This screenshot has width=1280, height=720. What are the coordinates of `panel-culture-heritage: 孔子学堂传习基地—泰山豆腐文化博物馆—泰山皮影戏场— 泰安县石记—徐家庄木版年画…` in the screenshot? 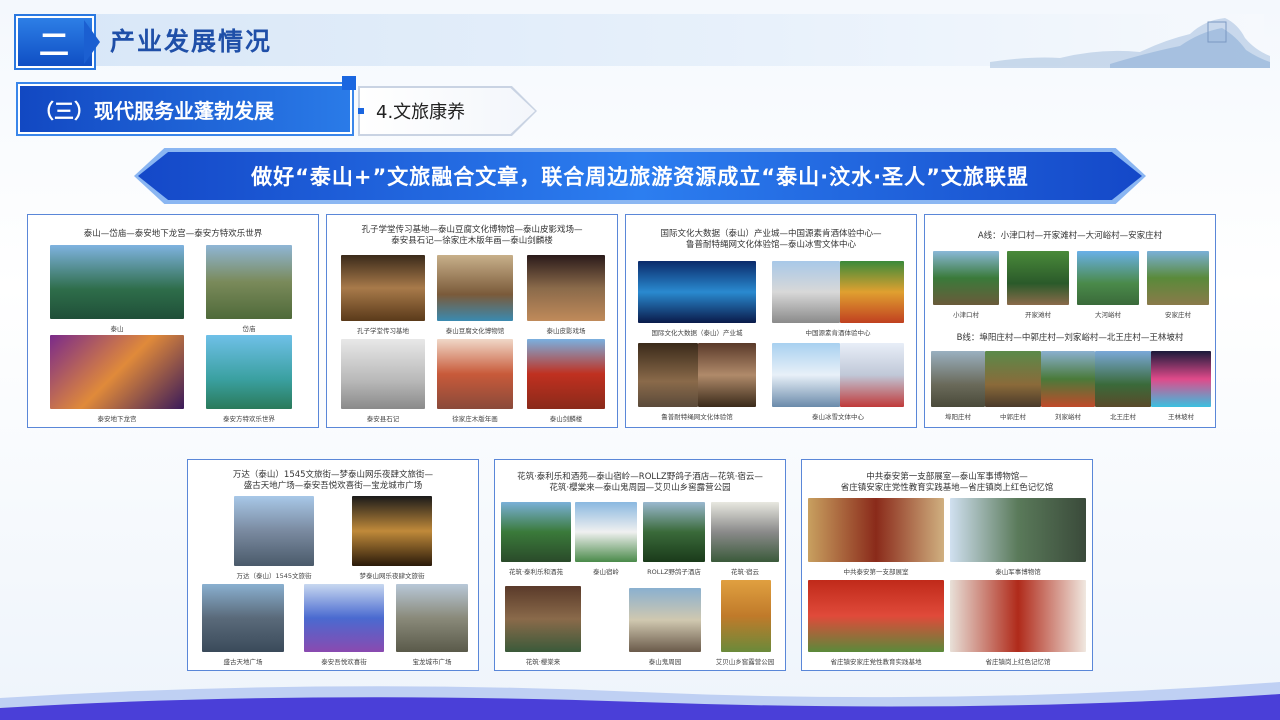 It's located at (472, 321).